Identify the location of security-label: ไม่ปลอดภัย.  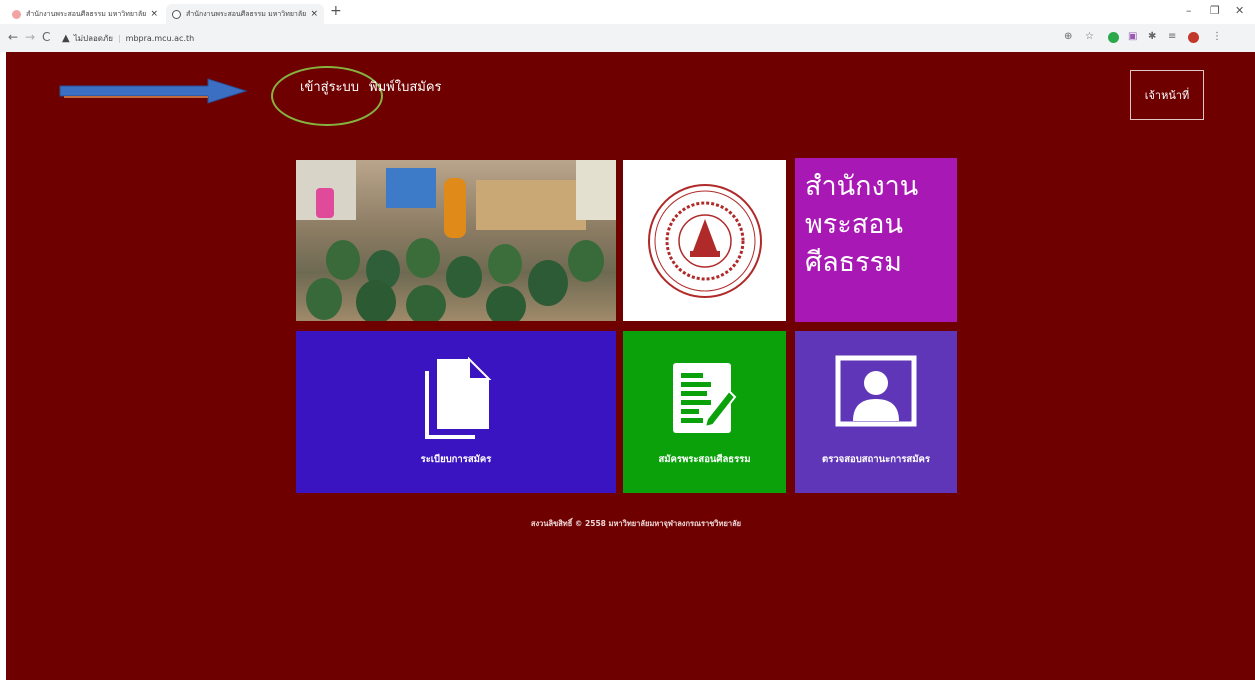
(93, 38).